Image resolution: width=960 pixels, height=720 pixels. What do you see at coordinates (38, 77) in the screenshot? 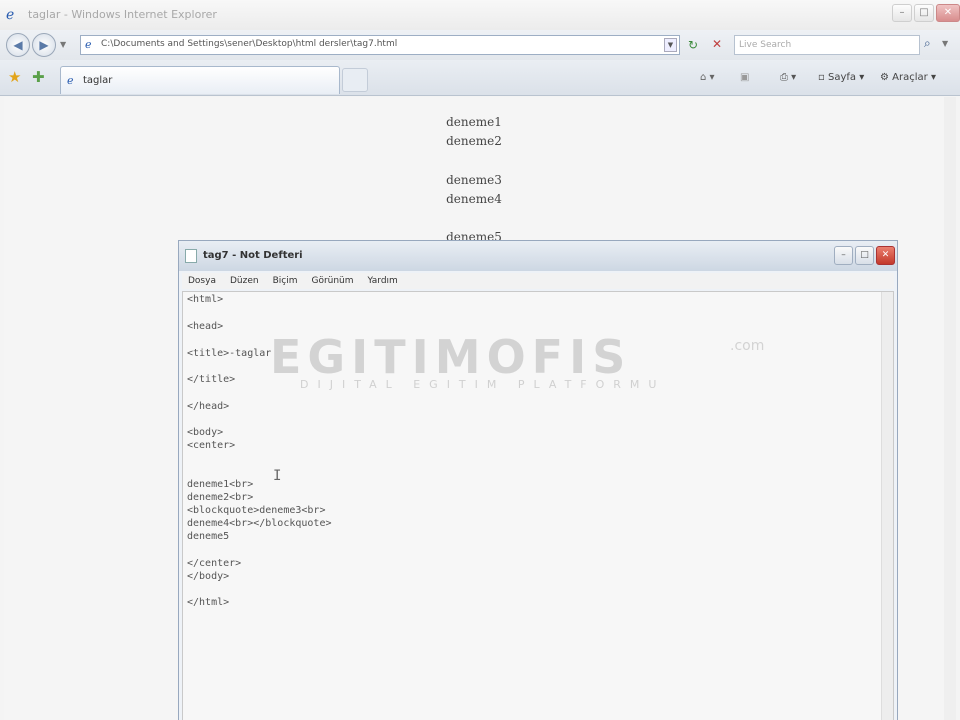
I see `add-favorites-icon: ✚` at bounding box center [38, 77].